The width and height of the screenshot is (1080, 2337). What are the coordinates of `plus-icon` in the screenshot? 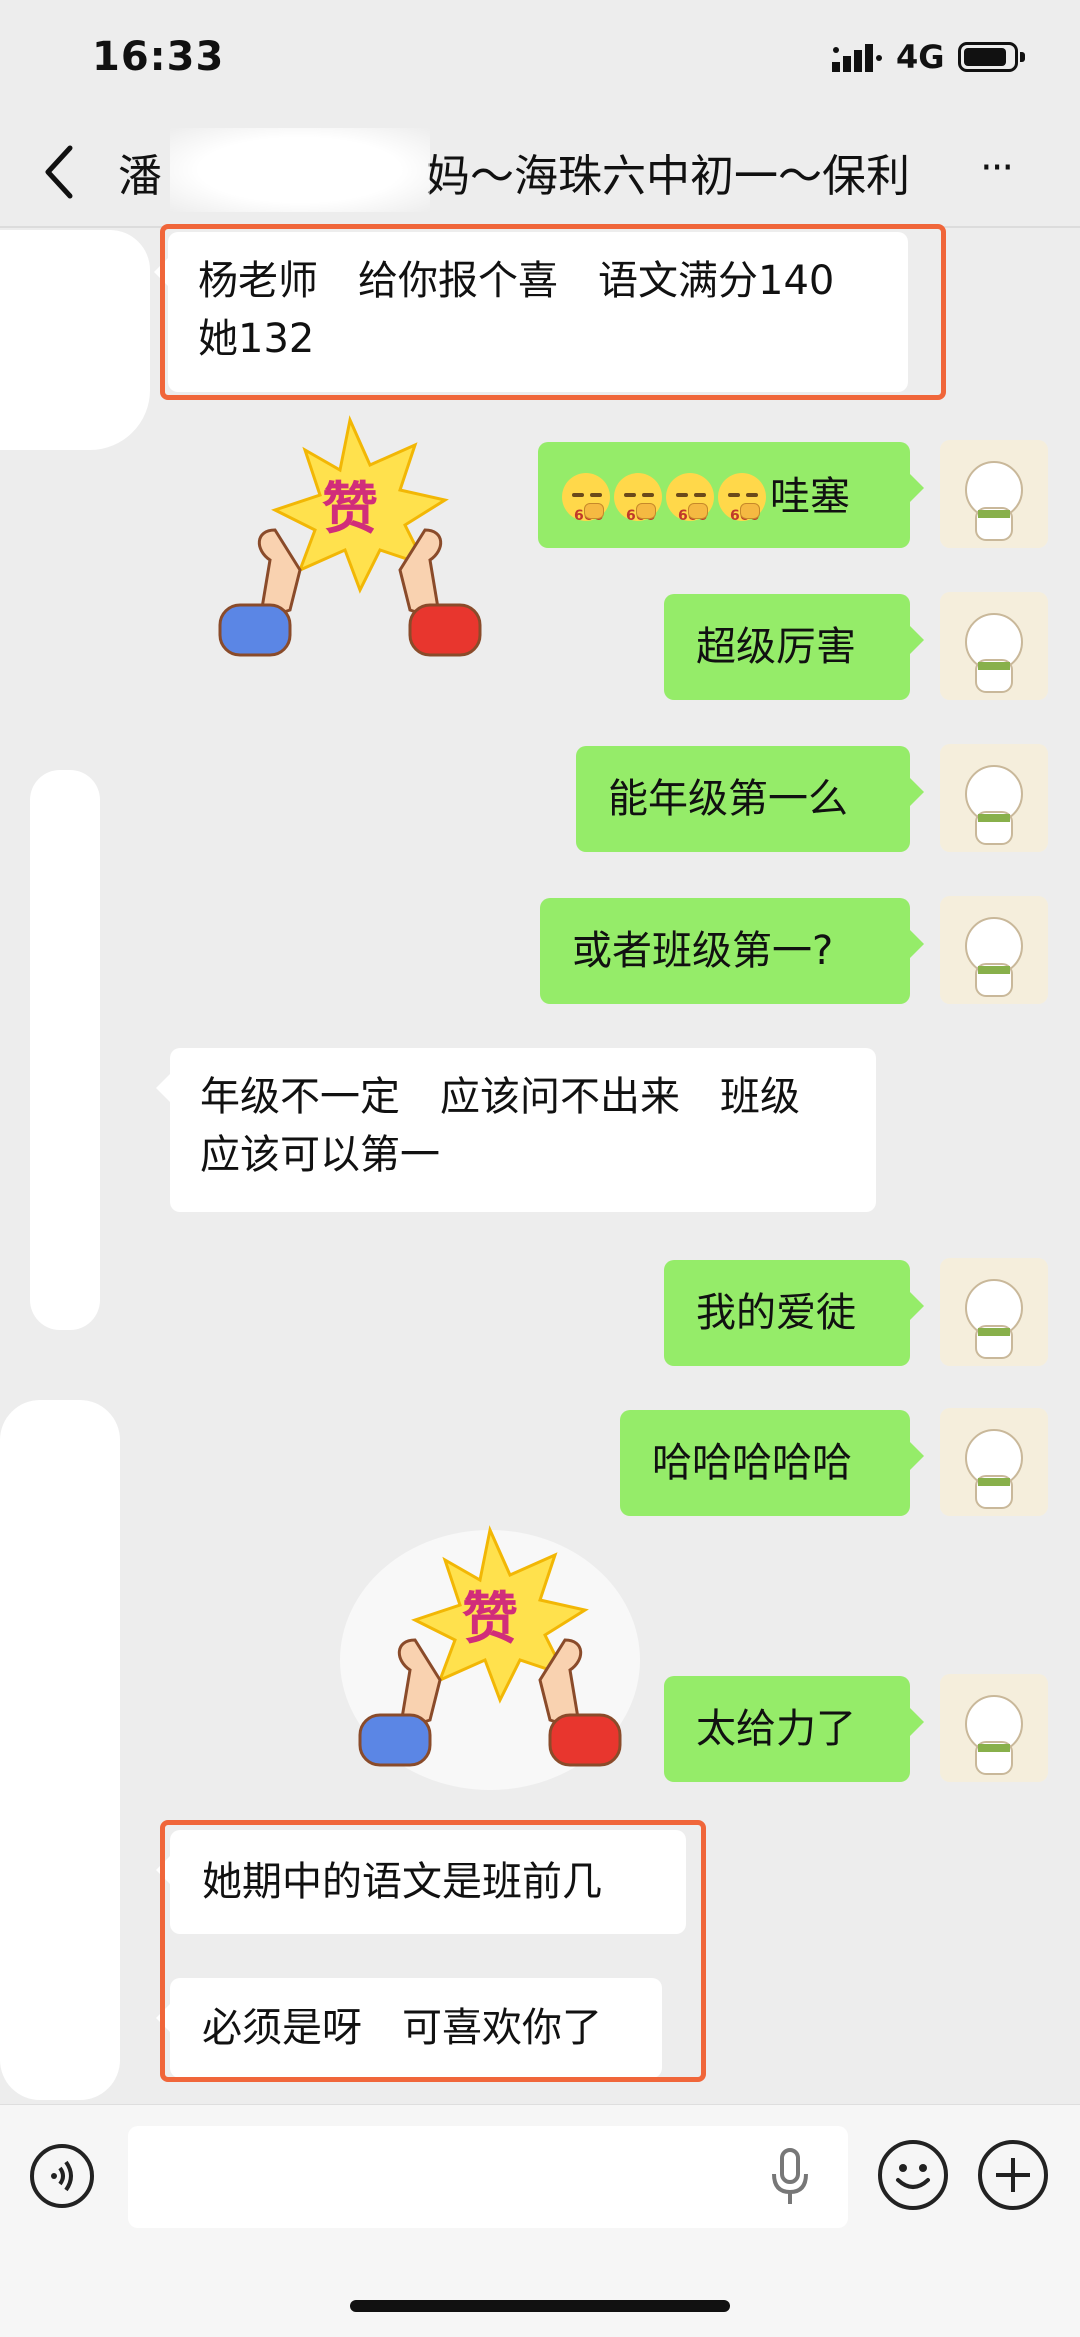 It's located at (1013, 2175).